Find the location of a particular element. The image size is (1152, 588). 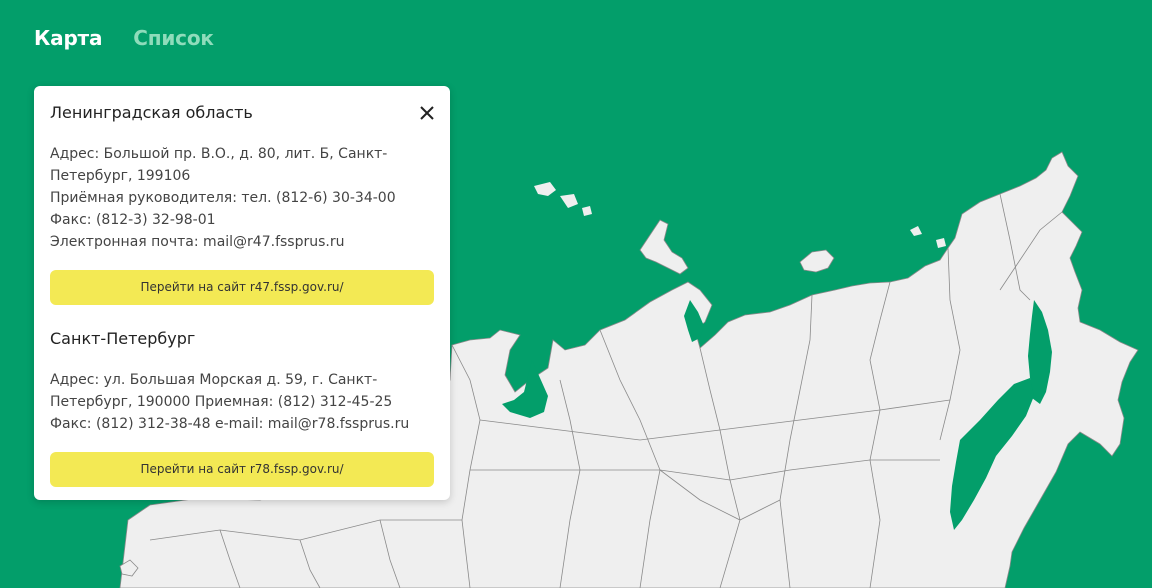

office-email: Электронная почта: mail@r47.fssprus.ru is located at coordinates (197, 242).